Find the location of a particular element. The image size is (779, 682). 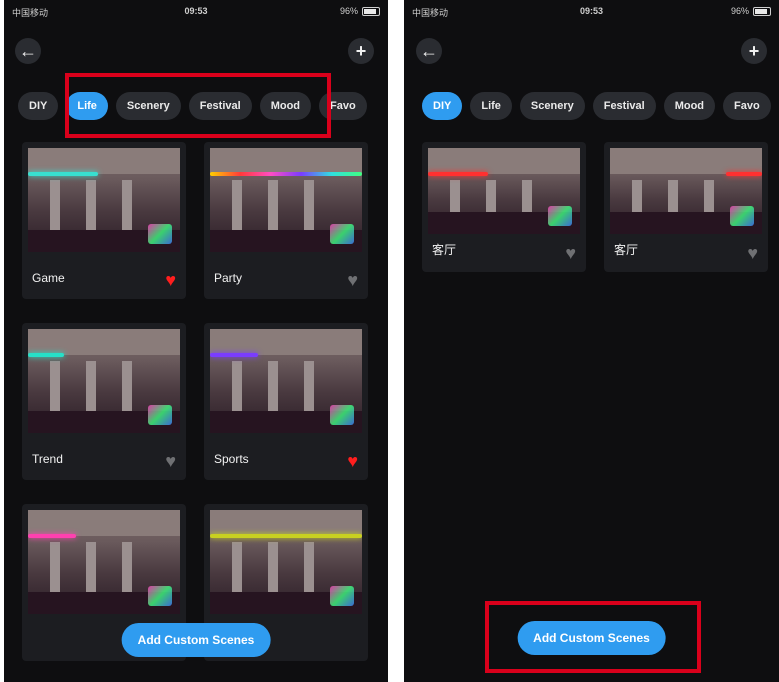

scene-card: Game ♥ is located at coordinates (104, 220).